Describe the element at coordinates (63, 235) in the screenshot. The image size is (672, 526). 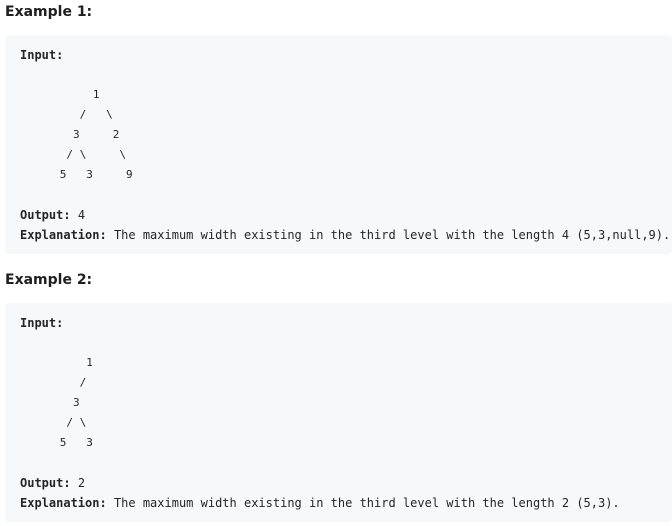
I see `example-1-explanation-label: Explanation:` at that location.